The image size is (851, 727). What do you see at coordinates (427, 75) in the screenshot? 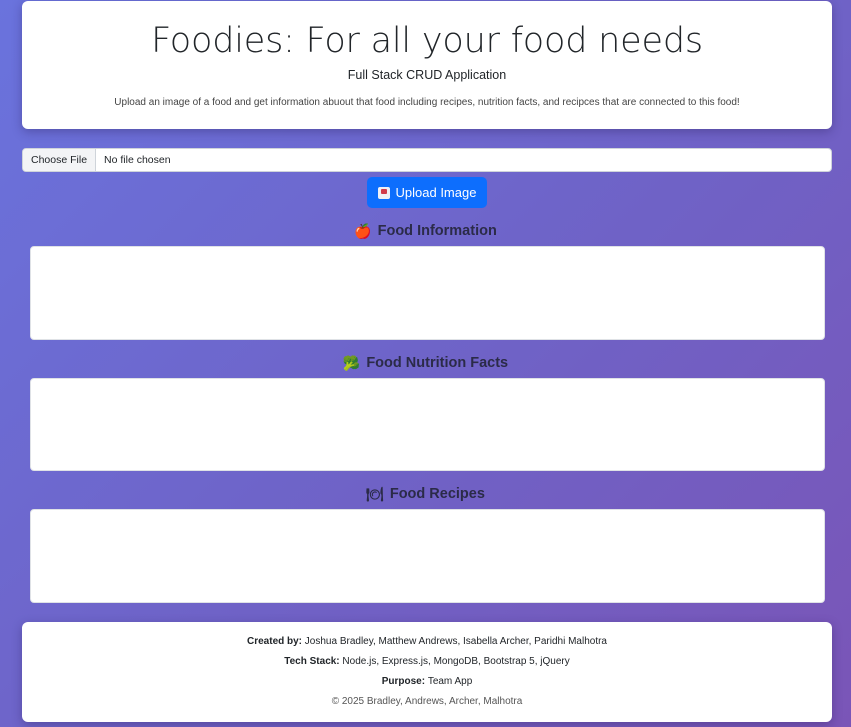
I see `page-subtitle: Full Stack CRUD Application` at bounding box center [427, 75].